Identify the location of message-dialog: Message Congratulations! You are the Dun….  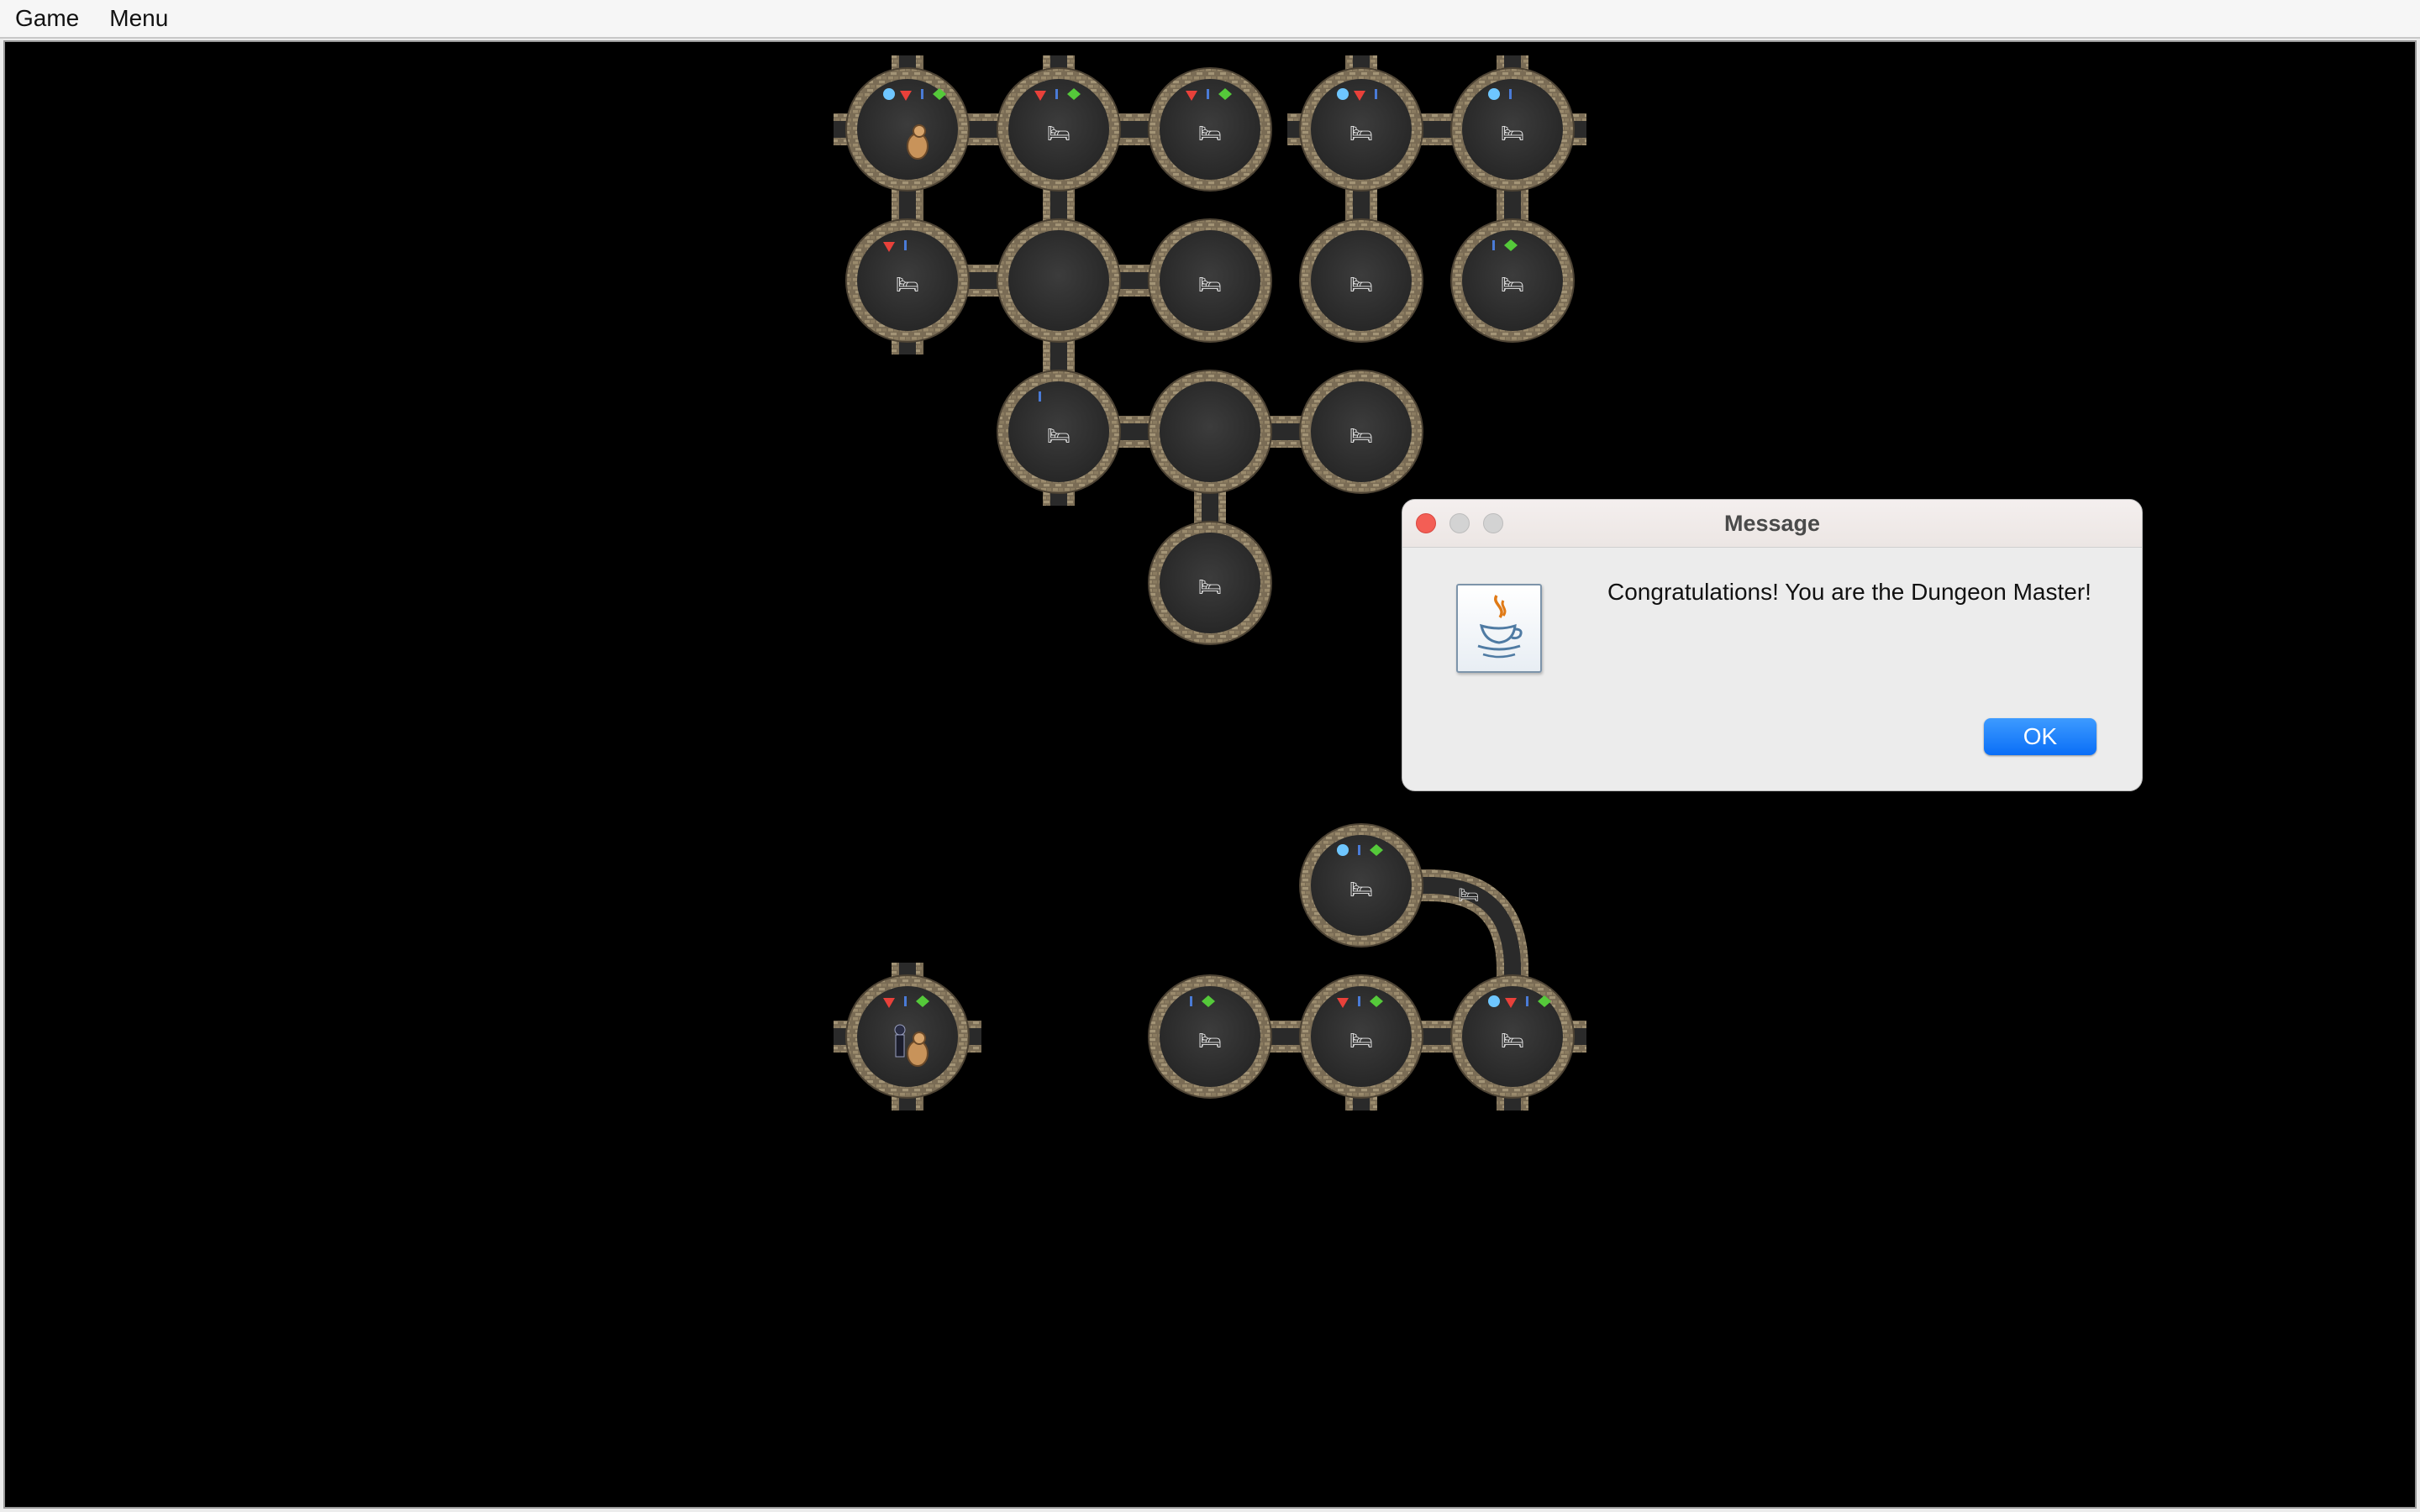
(1772, 645).